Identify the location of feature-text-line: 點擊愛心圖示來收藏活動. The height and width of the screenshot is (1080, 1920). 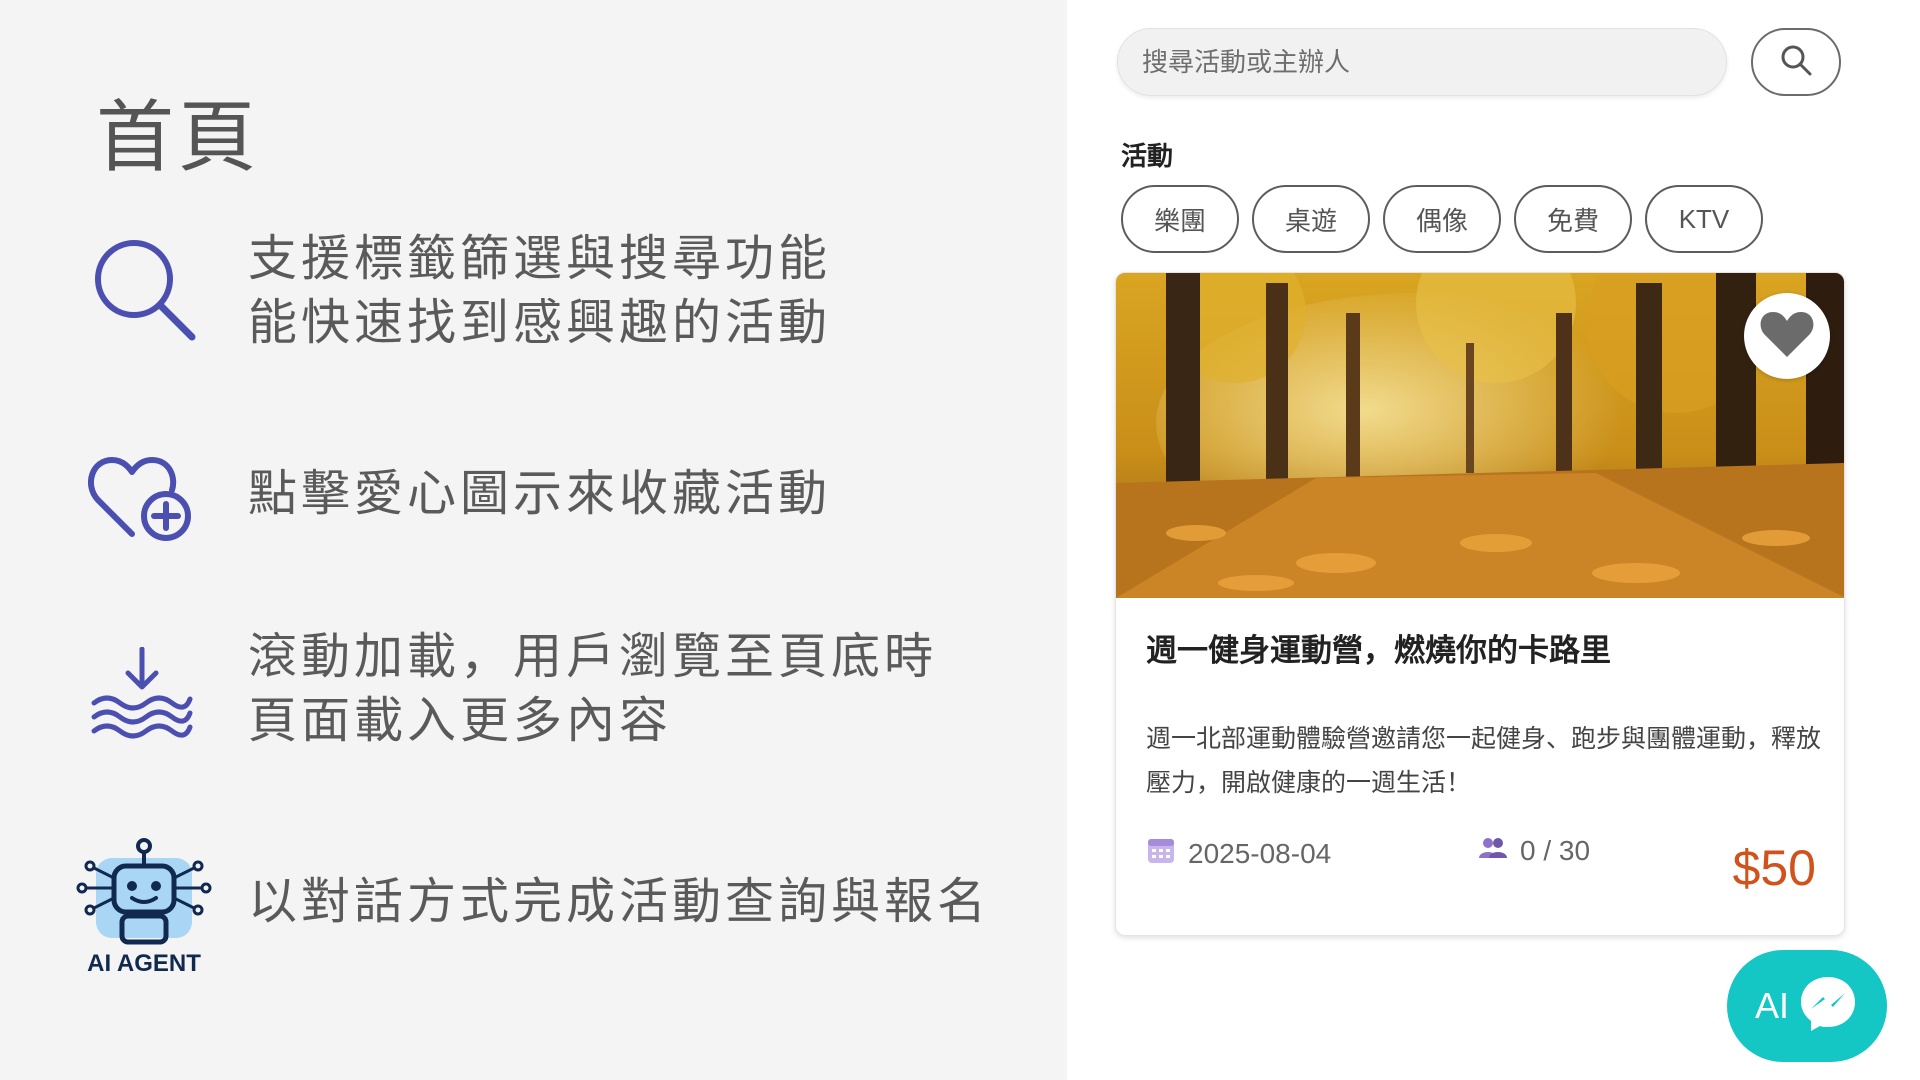
(540, 493).